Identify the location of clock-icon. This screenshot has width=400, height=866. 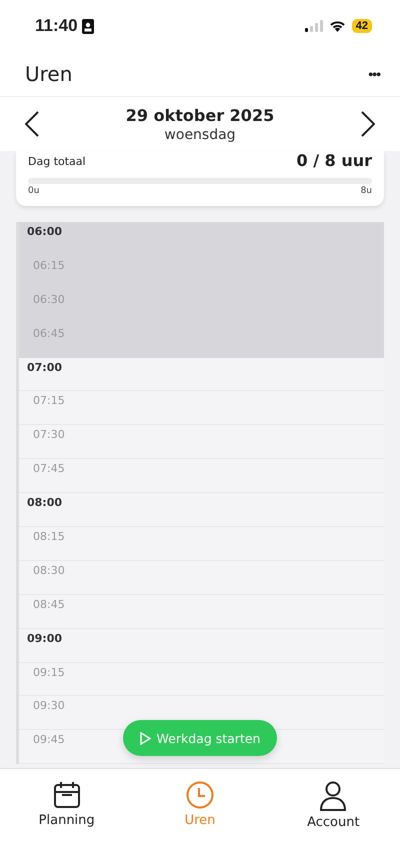
(200, 795).